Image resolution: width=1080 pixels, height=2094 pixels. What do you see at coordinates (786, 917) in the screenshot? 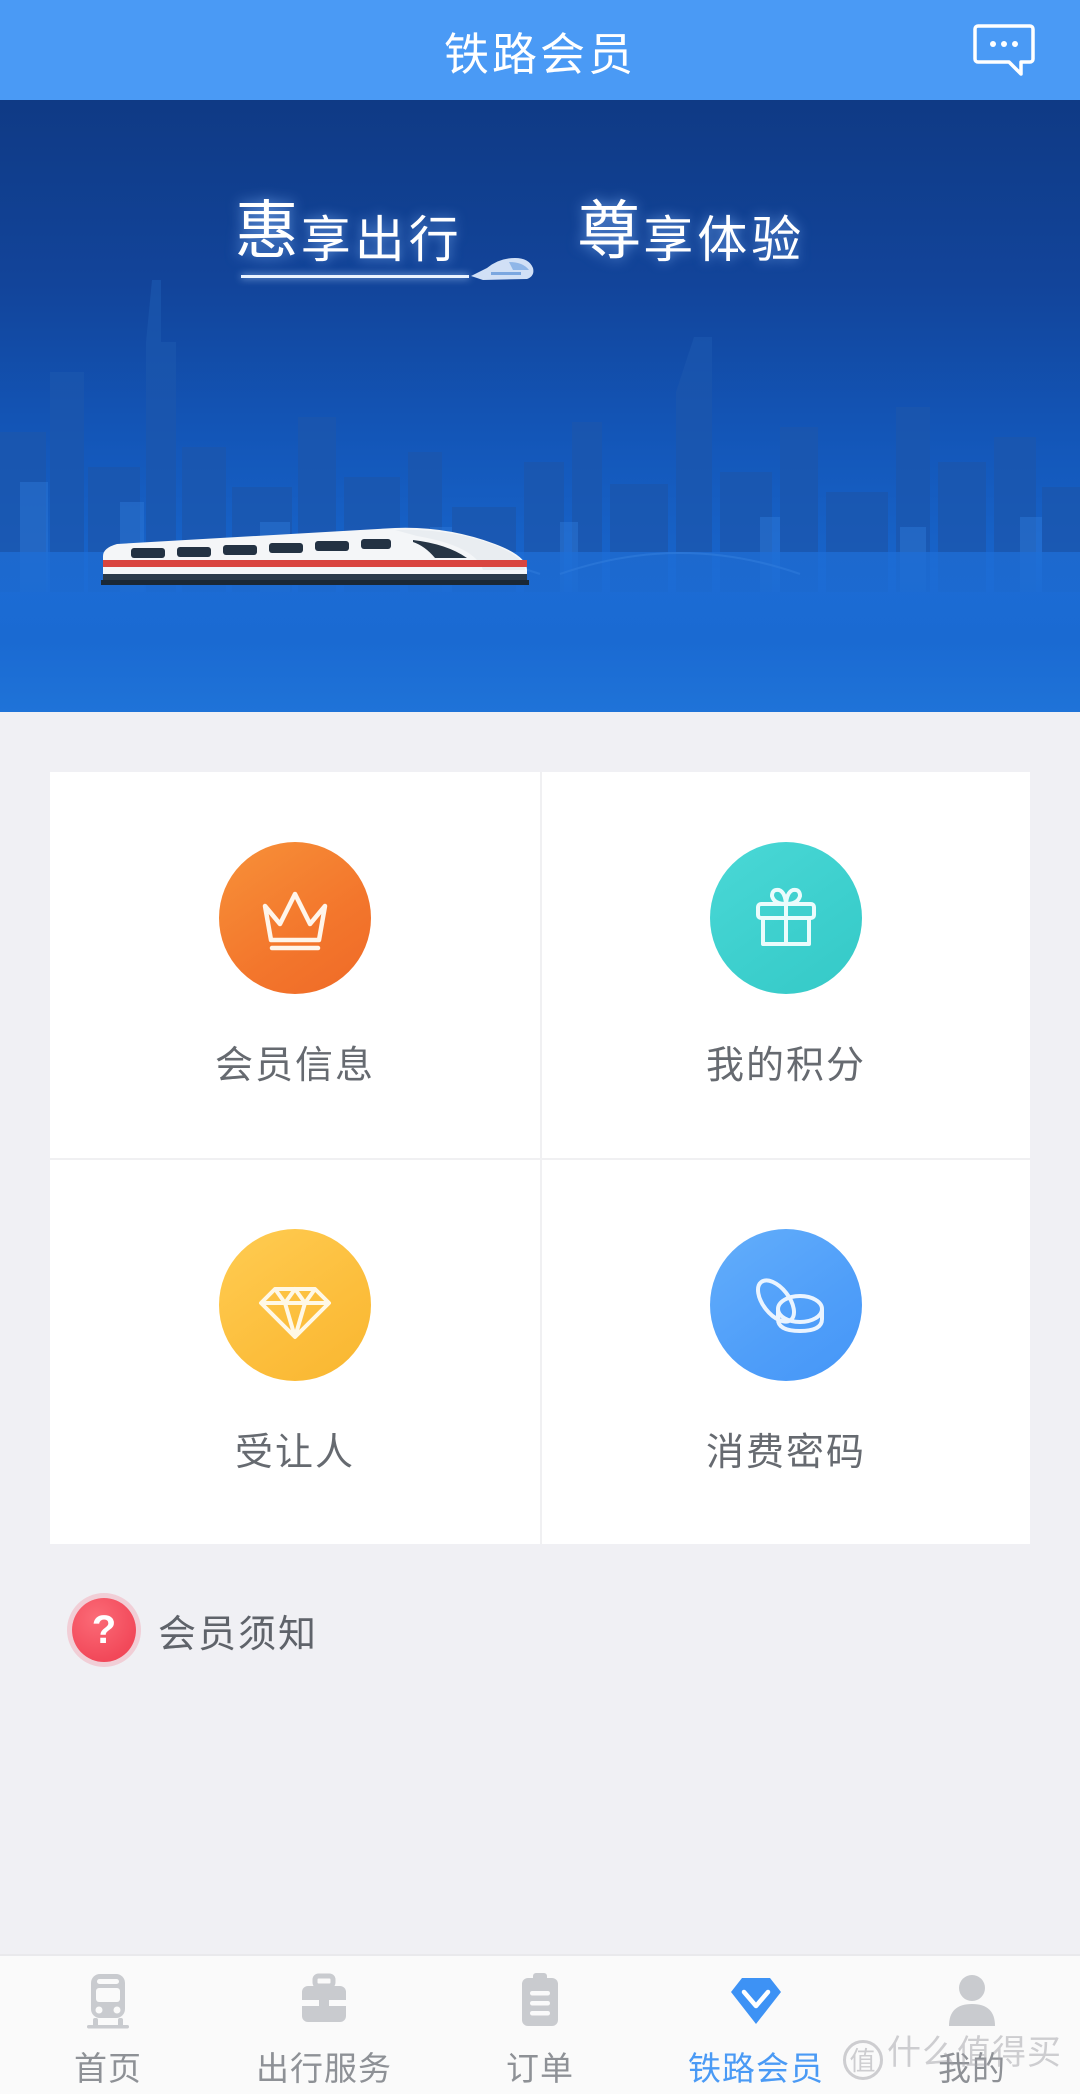
I see `gift-icon` at bounding box center [786, 917].